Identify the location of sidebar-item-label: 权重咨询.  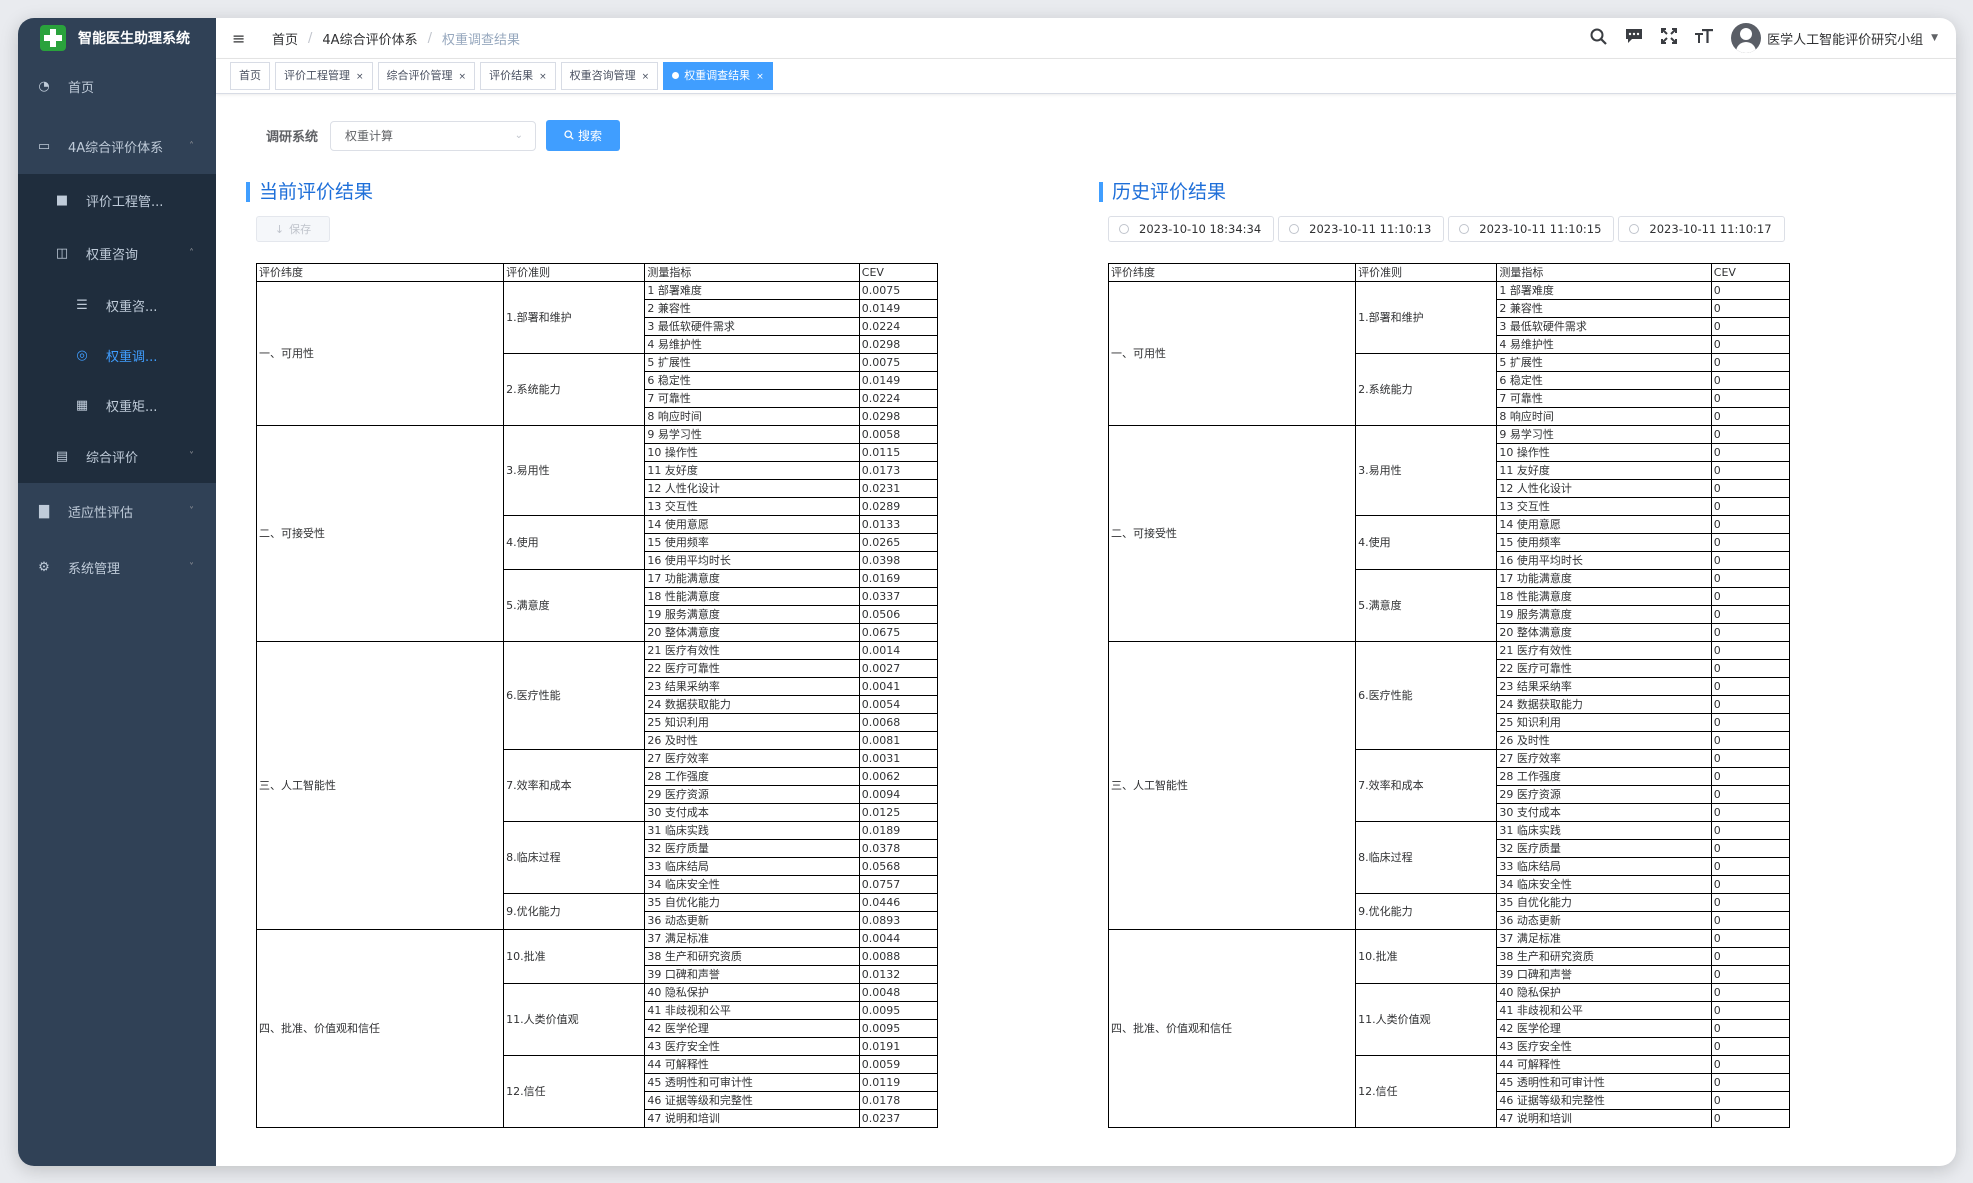
(112, 255).